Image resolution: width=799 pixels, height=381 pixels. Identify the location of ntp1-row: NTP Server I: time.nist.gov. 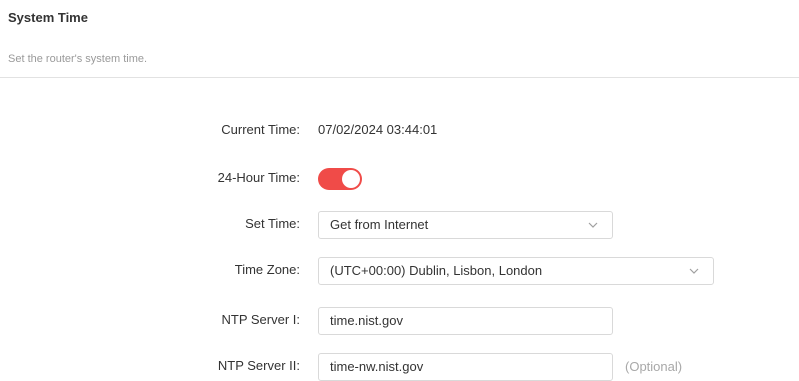
(399, 321).